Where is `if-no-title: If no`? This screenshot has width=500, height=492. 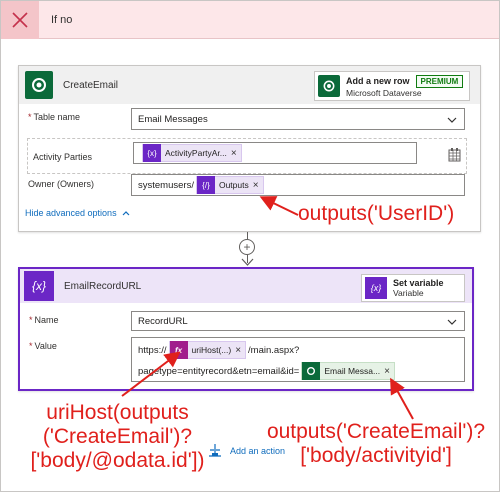 if-no-title: If no is located at coordinates (62, 19).